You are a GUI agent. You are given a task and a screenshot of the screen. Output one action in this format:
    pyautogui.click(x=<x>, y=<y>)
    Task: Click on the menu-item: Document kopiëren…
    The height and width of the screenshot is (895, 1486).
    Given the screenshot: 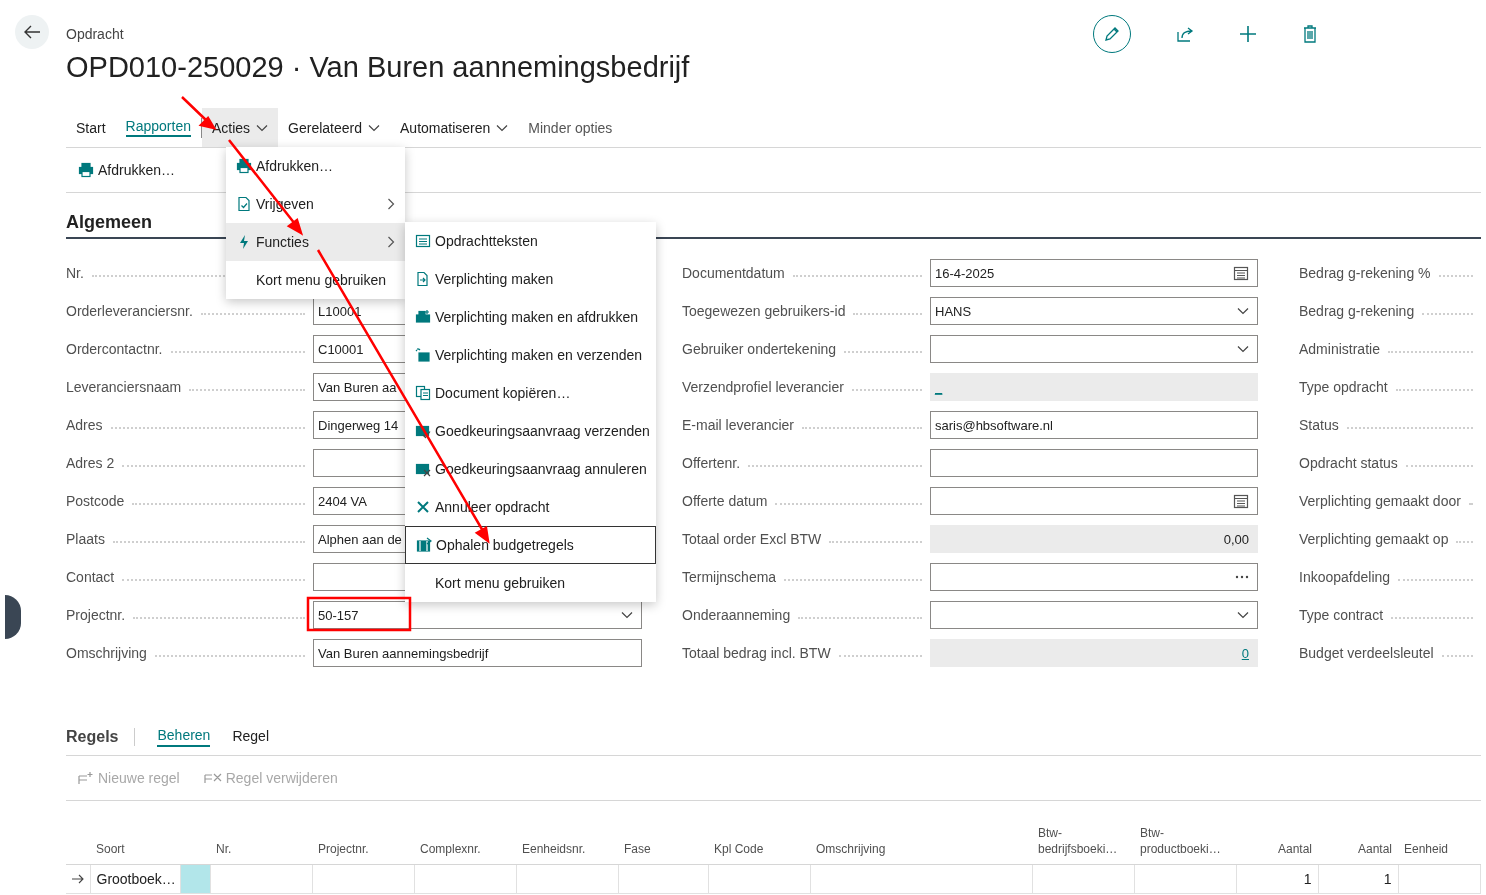 What is the action you would take?
    pyautogui.click(x=530, y=393)
    